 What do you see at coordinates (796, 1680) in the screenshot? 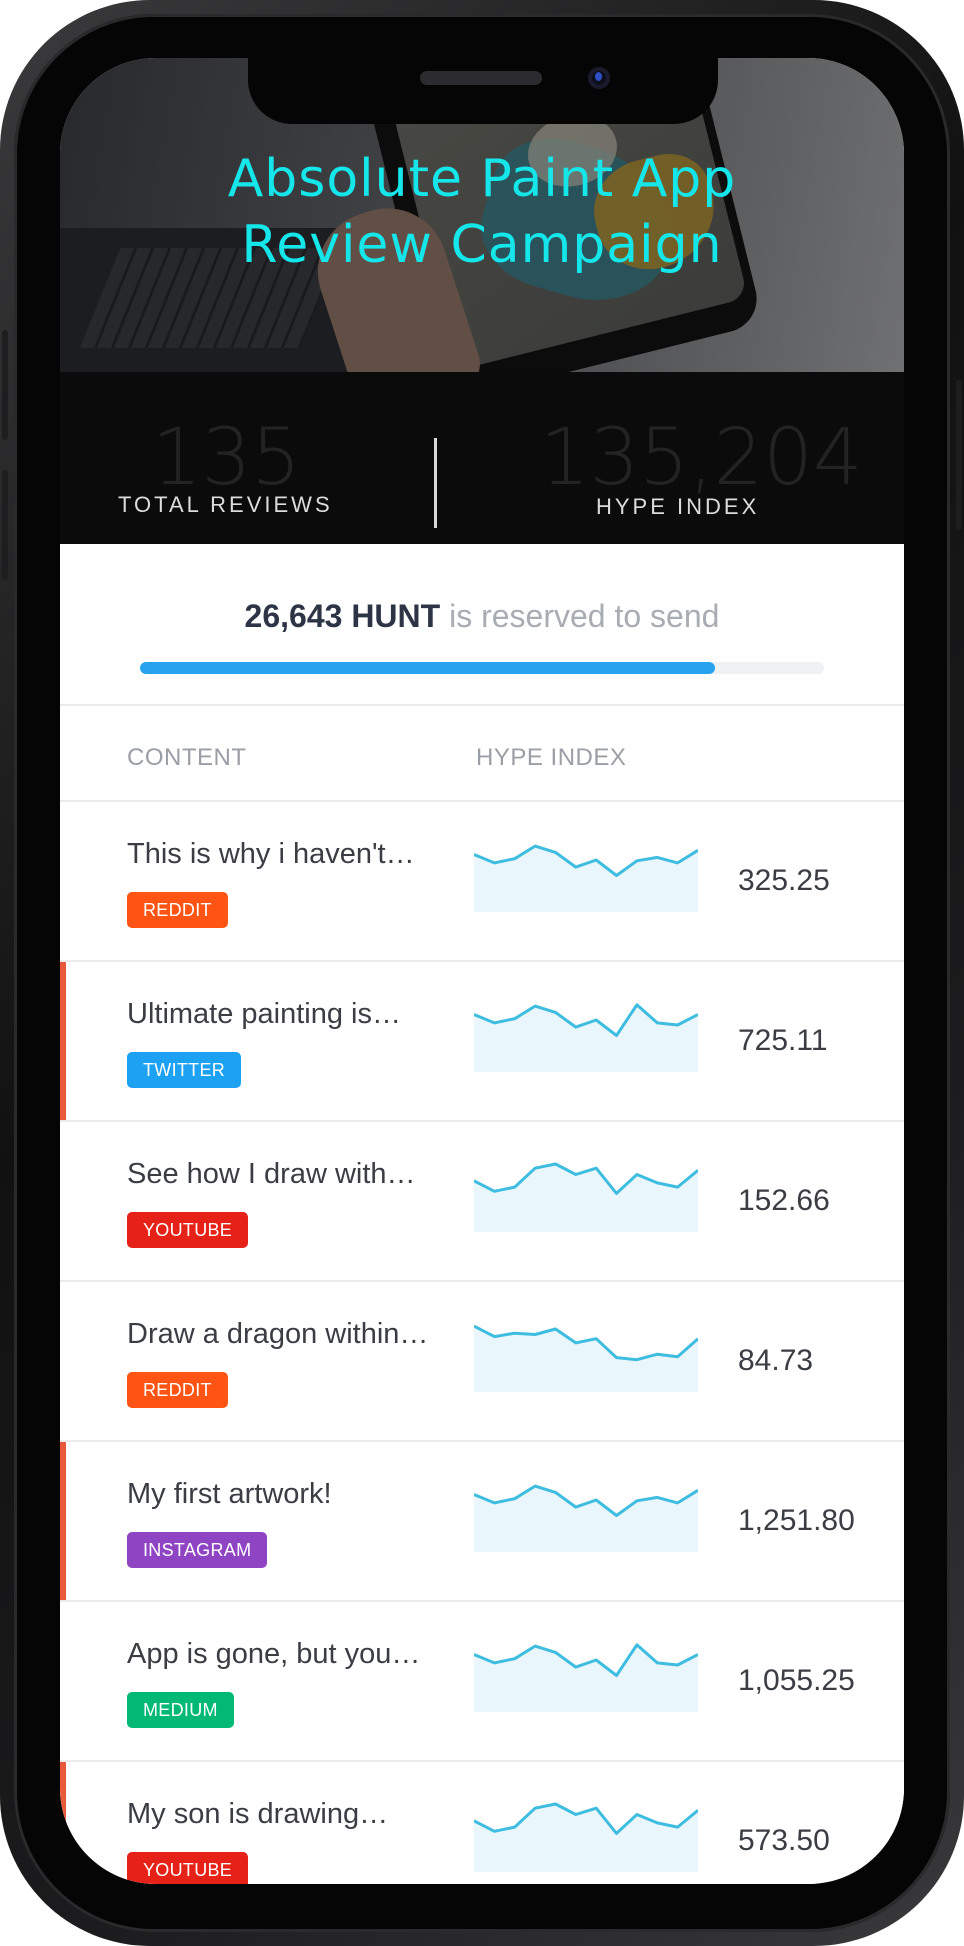
I see `hype-index-value: 1,055.25` at bounding box center [796, 1680].